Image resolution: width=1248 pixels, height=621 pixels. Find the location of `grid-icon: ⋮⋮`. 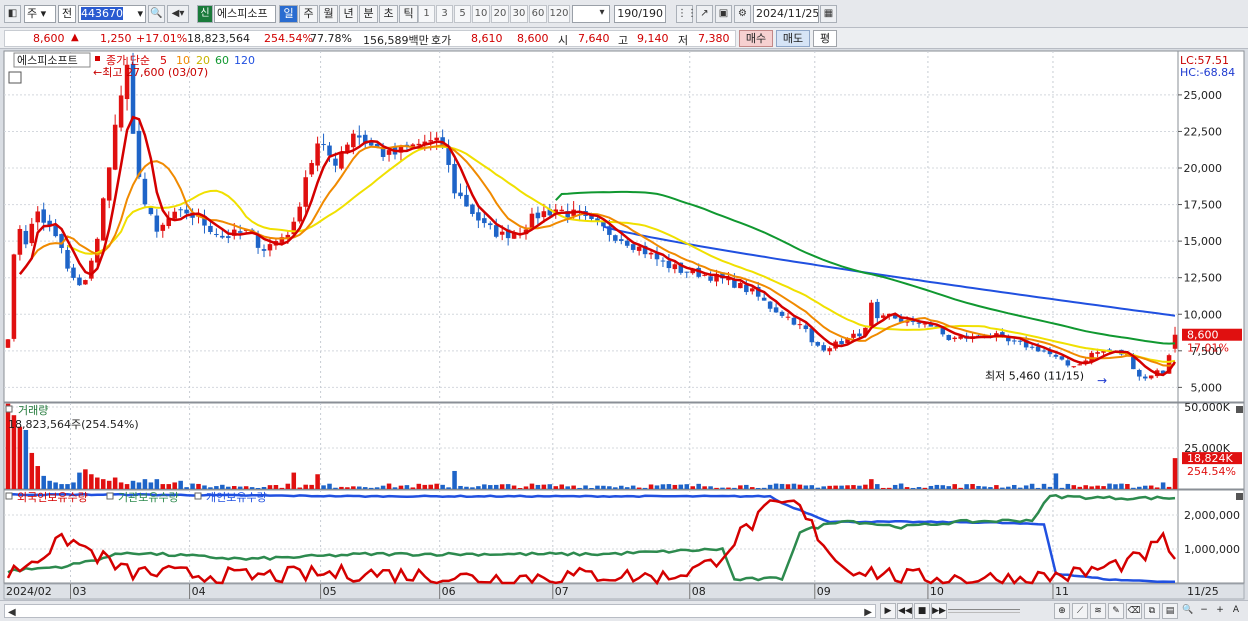

grid-icon: ⋮⋮ is located at coordinates (686, 14).